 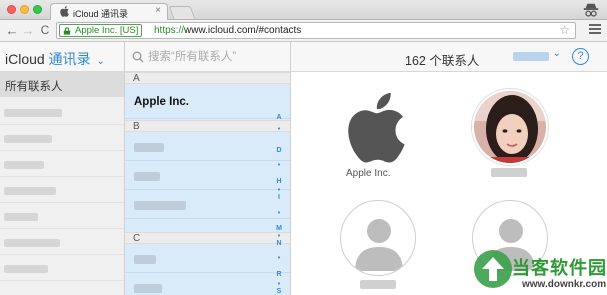 What do you see at coordinates (207, 102) in the screenshot?
I see `list-item: Apple Inc.` at bounding box center [207, 102].